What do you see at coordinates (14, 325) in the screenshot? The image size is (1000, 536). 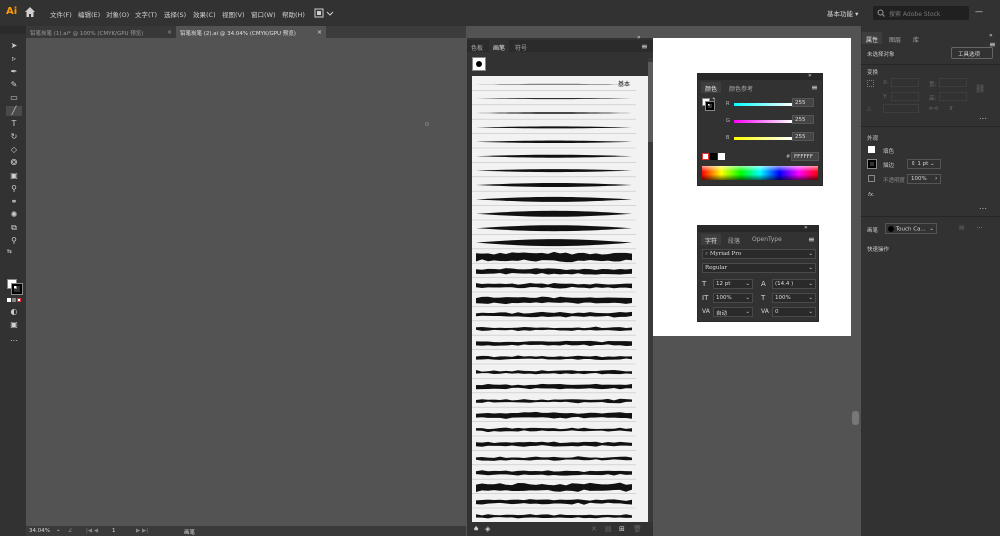 I see `screen-mode-icon: ▣` at bounding box center [14, 325].